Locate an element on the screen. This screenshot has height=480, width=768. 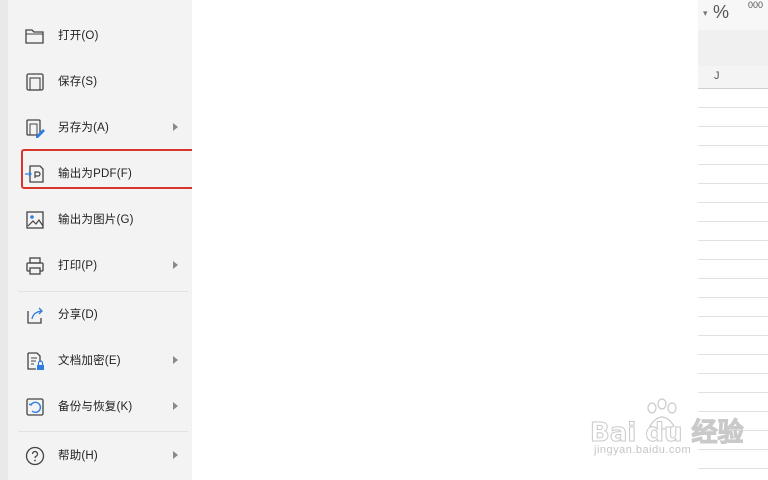
watermark-url: jingyan.baidu.com is located at coordinates (643, 450).